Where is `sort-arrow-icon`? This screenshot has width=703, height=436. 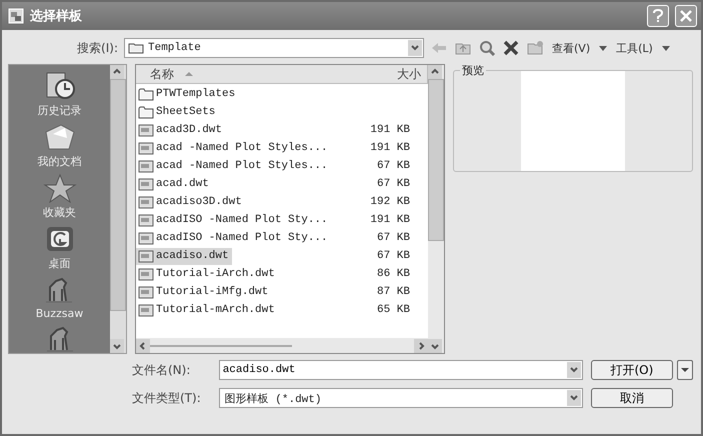 sort-arrow-icon is located at coordinates (189, 74).